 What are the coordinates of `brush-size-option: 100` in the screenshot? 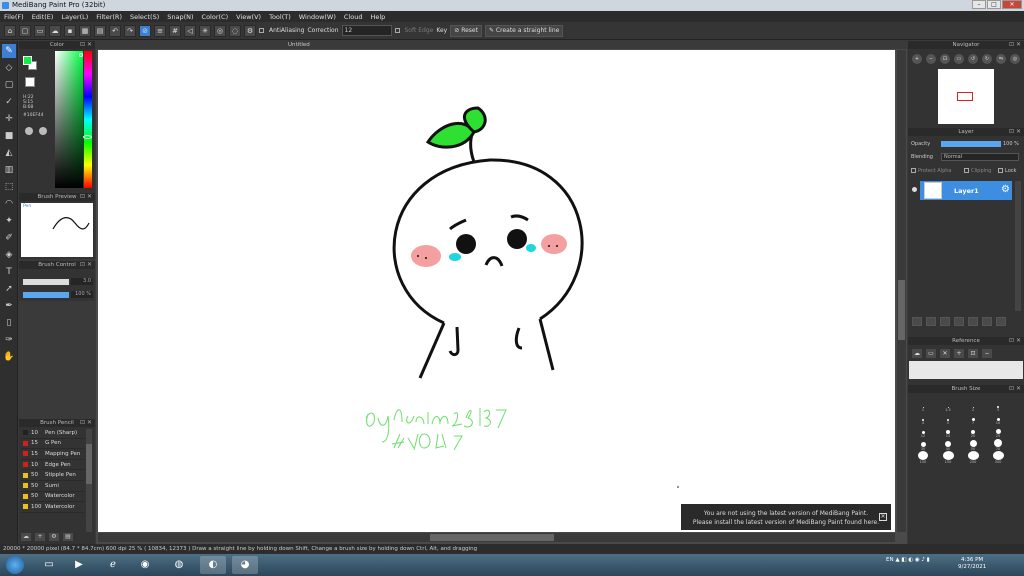 It's located at (923, 457).